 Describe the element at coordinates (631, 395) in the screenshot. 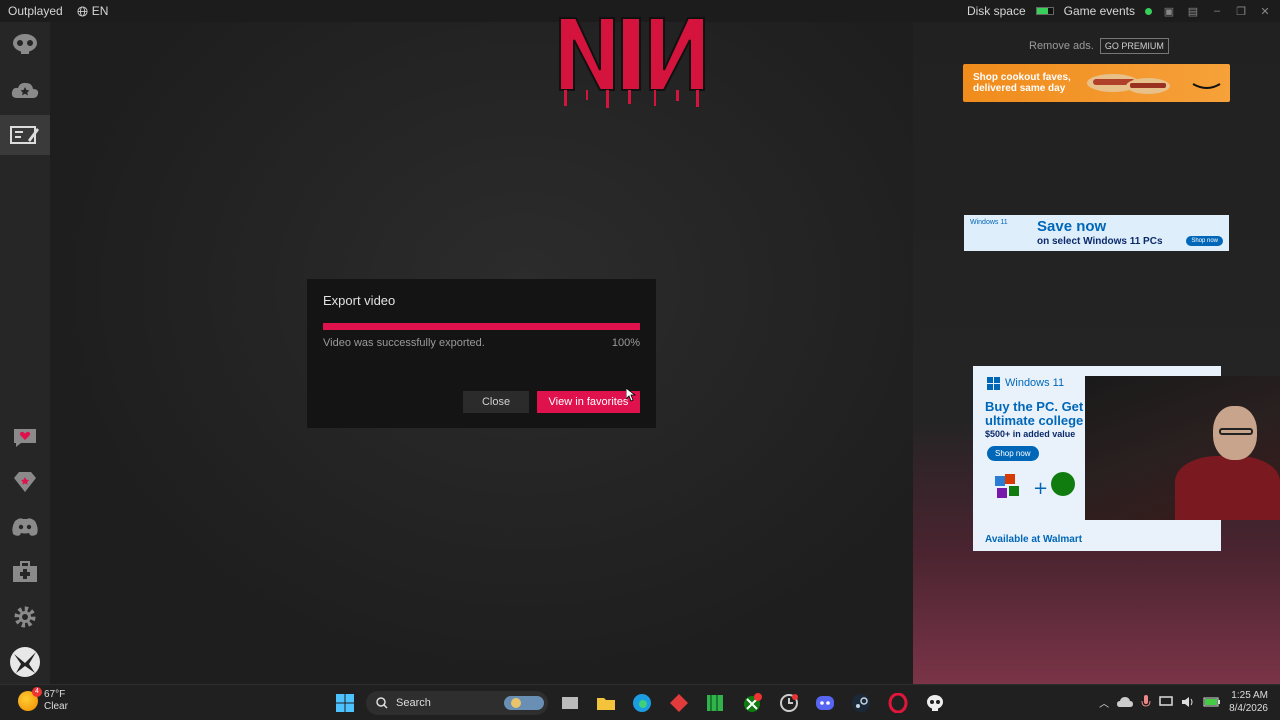

I see `mouse-cursor` at that location.